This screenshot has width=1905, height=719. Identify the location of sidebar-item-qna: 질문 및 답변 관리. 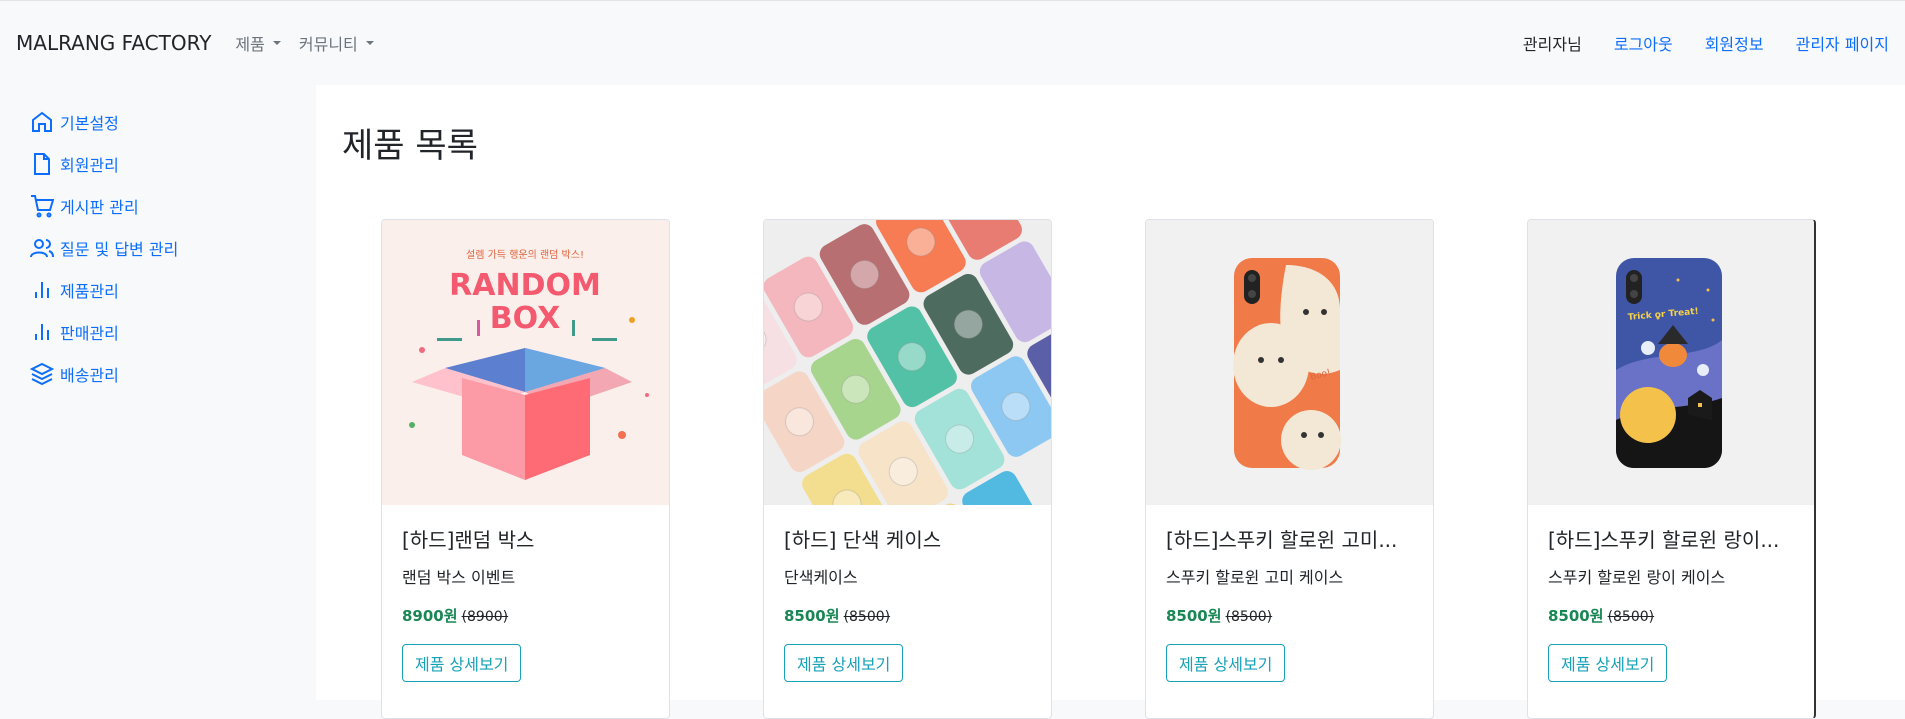
(104, 248).